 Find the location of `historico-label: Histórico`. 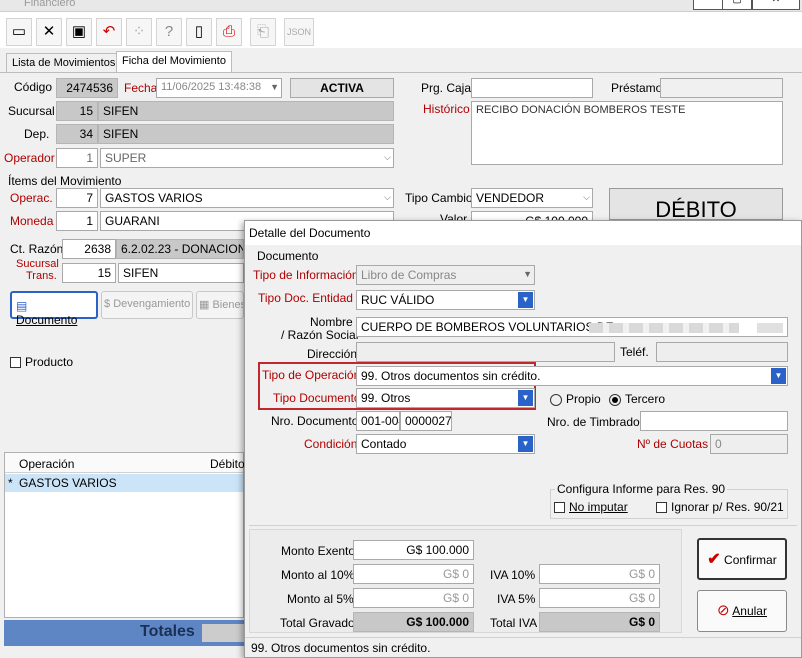

historico-label: Histórico is located at coordinates (446, 109).